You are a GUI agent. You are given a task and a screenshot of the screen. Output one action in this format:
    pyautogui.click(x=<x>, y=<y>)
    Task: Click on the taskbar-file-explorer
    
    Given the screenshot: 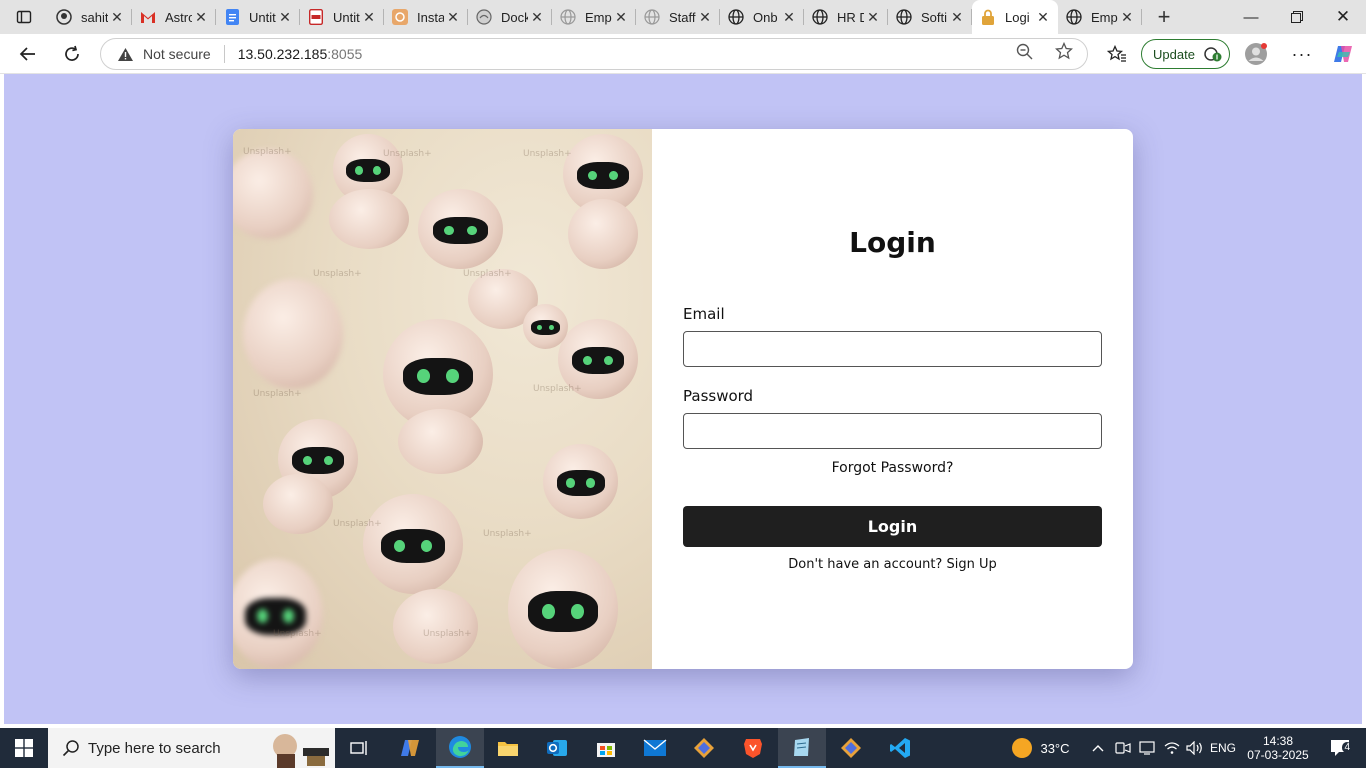 What is the action you would take?
    pyautogui.click(x=508, y=748)
    